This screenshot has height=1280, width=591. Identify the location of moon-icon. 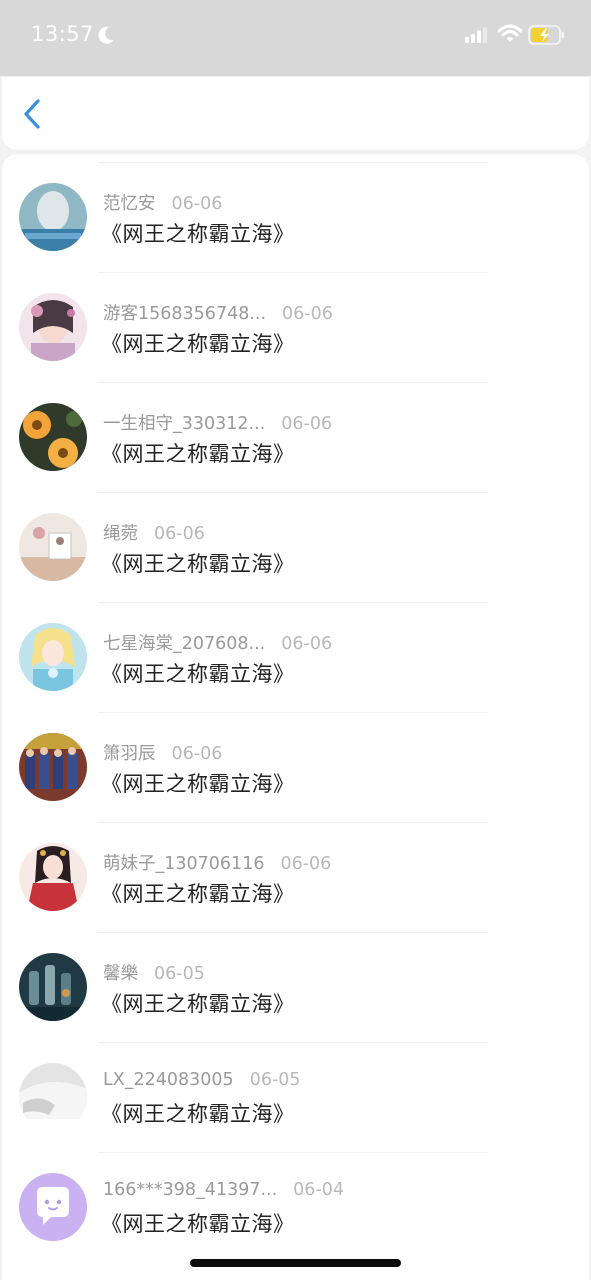
(106, 35).